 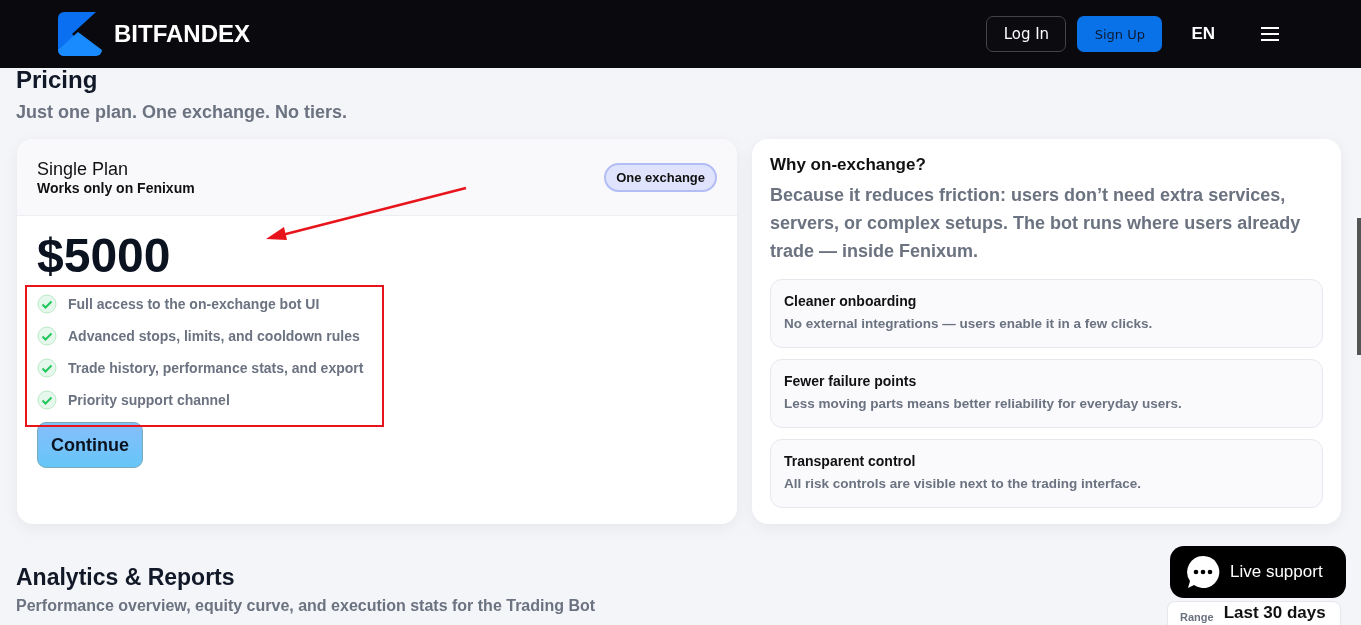 What do you see at coordinates (1120, 34) in the screenshot?
I see `signup-button: Sign Up` at bounding box center [1120, 34].